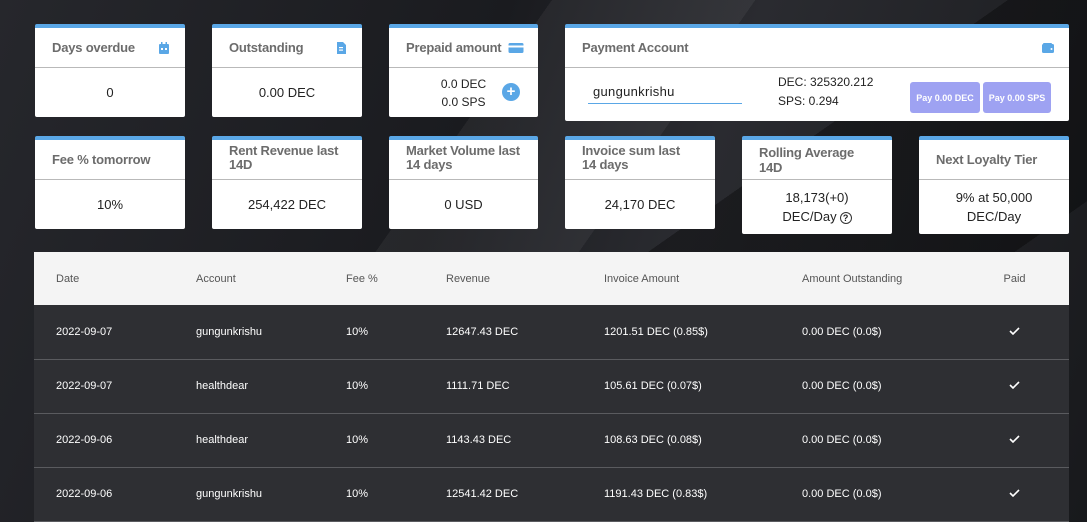 The height and width of the screenshot is (522, 1087). I want to click on pay-dec-button: Pay 0.00 DEC, so click(945, 97).